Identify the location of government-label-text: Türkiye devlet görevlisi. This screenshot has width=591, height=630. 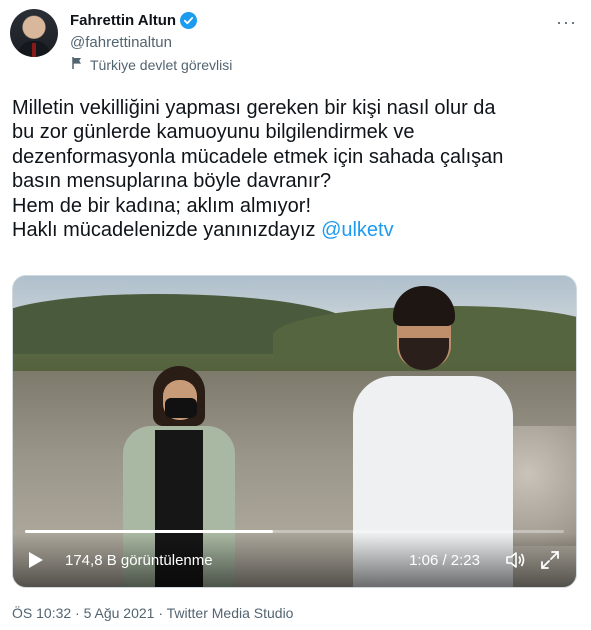
(161, 64).